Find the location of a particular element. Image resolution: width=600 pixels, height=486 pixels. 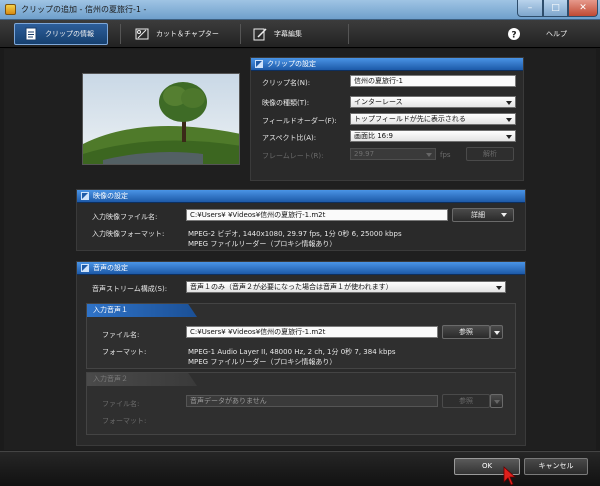

details-button: 詳細 is located at coordinates (483, 215).